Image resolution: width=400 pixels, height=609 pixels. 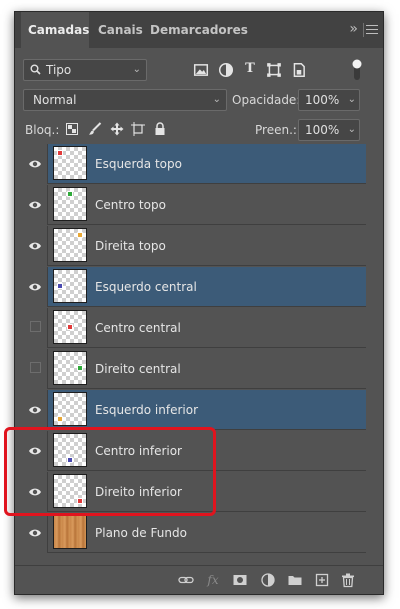 What do you see at coordinates (138, 369) in the screenshot?
I see `layer-name: Direito central` at bounding box center [138, 369].